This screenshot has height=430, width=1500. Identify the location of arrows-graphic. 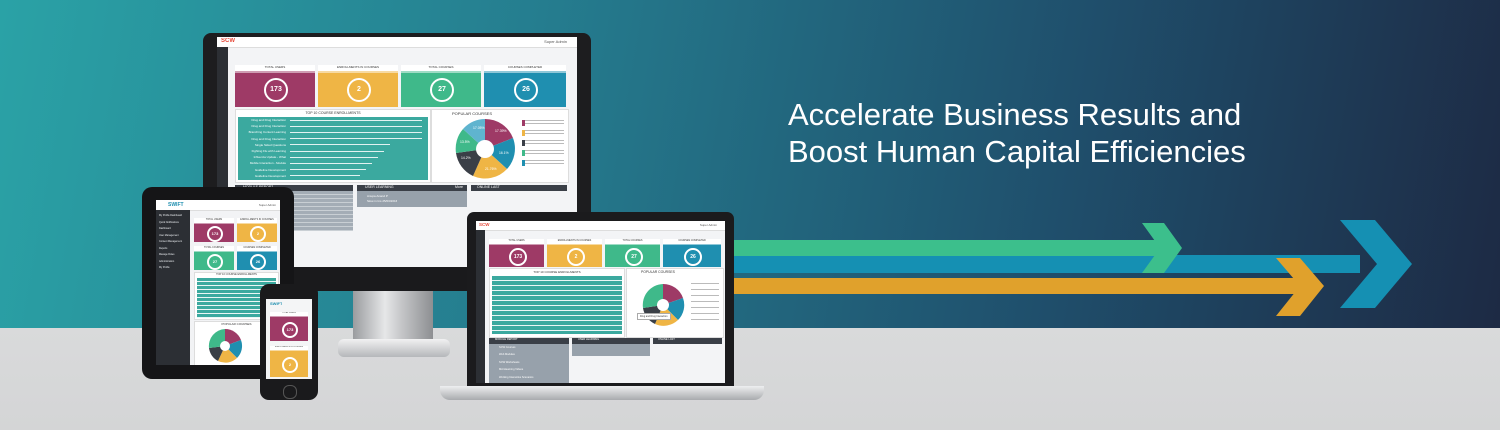
(1071, 268).